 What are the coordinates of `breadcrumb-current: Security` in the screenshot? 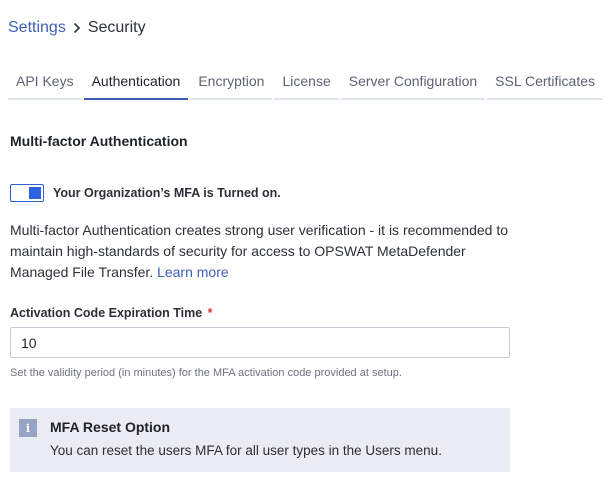 It's located at (116, 27).